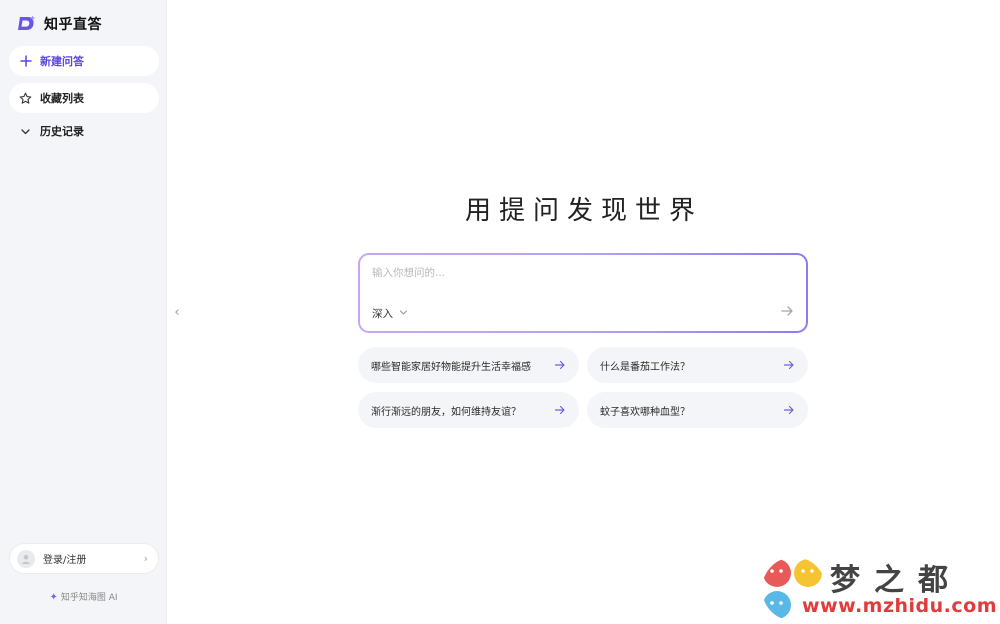  I want to click on mode-label: 深入, so click(382, 314).